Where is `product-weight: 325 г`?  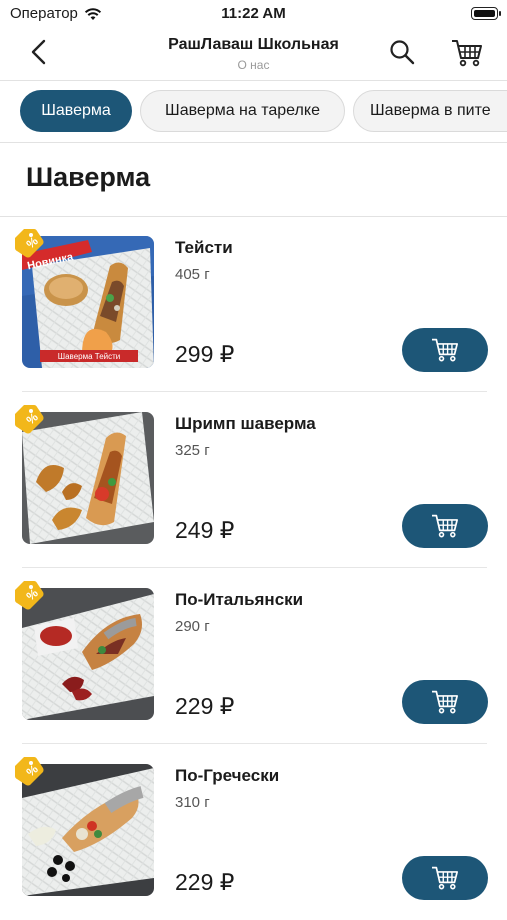 product-weight: 325 г is located at coordinates (192, 450).